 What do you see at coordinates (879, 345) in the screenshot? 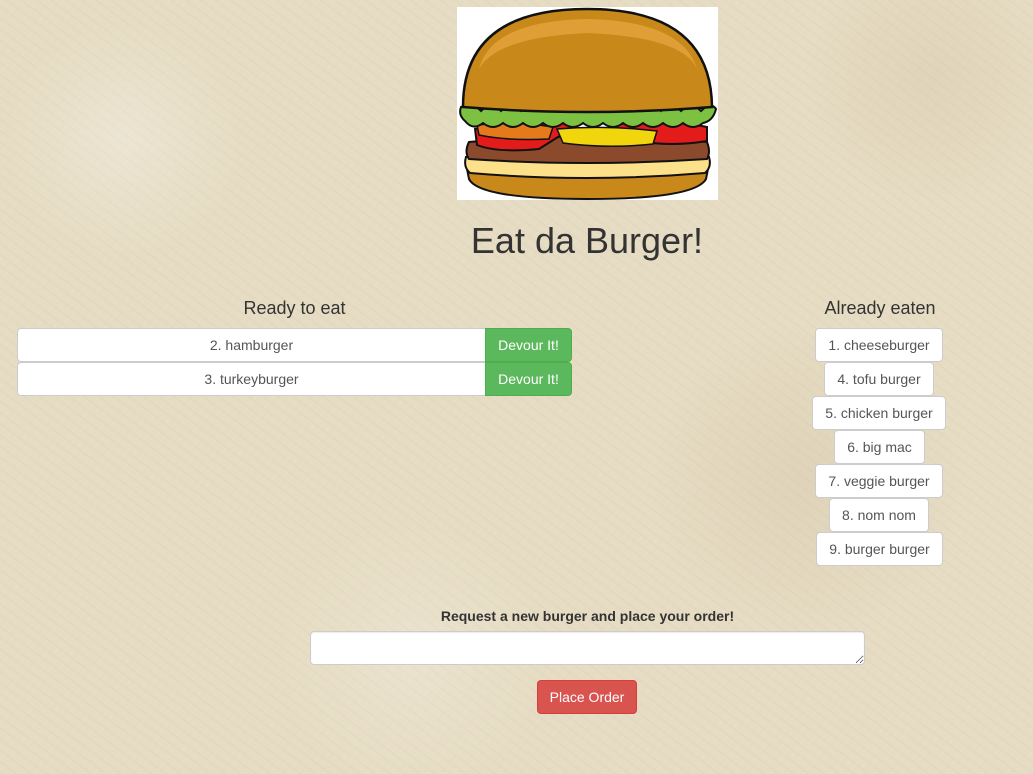
I see `eaten-burger-item: 1. cheeseburger` at bounding box center [879, 345].